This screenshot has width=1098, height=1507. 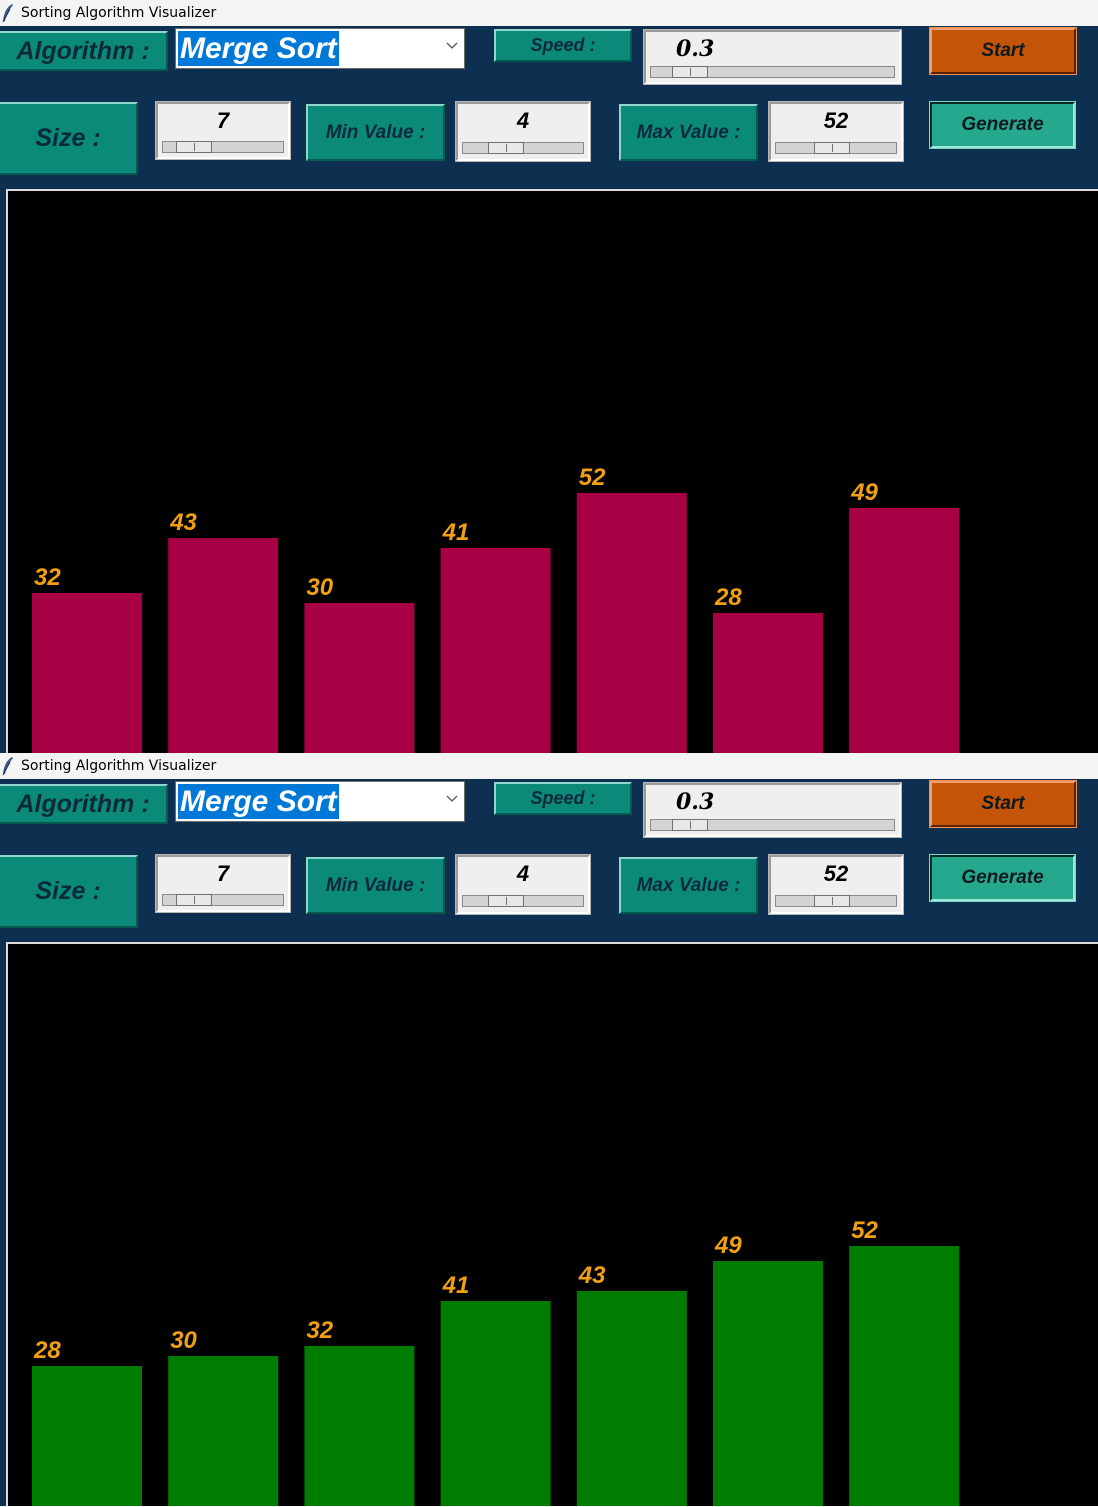 I want to click on bar-value-label-7: 49, so click(x=864, y=492).